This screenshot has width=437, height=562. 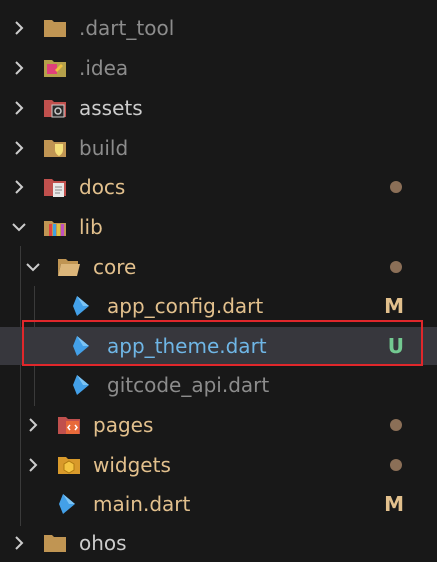 What do you see at coordinates (188, 385) in the screenshot?
I see `tree-item-label: gitcode_api.dart` at bounding box center [188, 385].